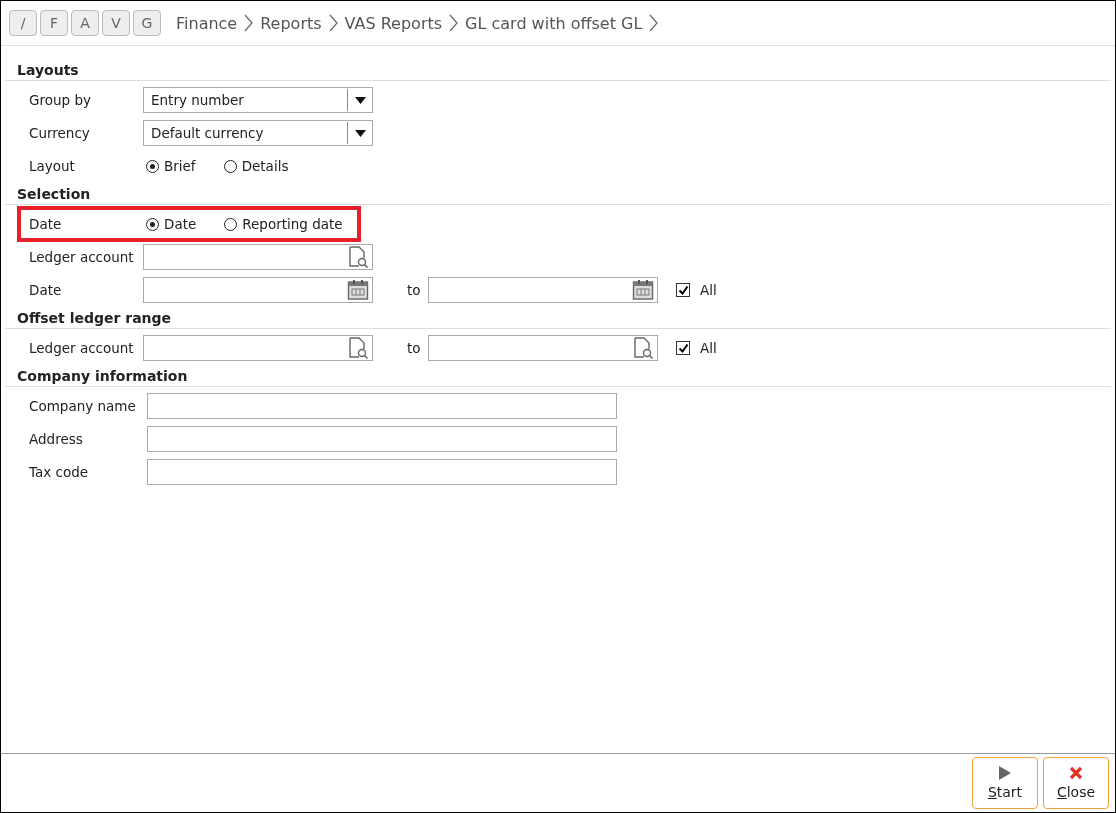 The height and width of the screenshot is (813, 1116). Describe the element at coordinates (85, 23) in the screenshot. I see `shortcut-button: A` at that location.